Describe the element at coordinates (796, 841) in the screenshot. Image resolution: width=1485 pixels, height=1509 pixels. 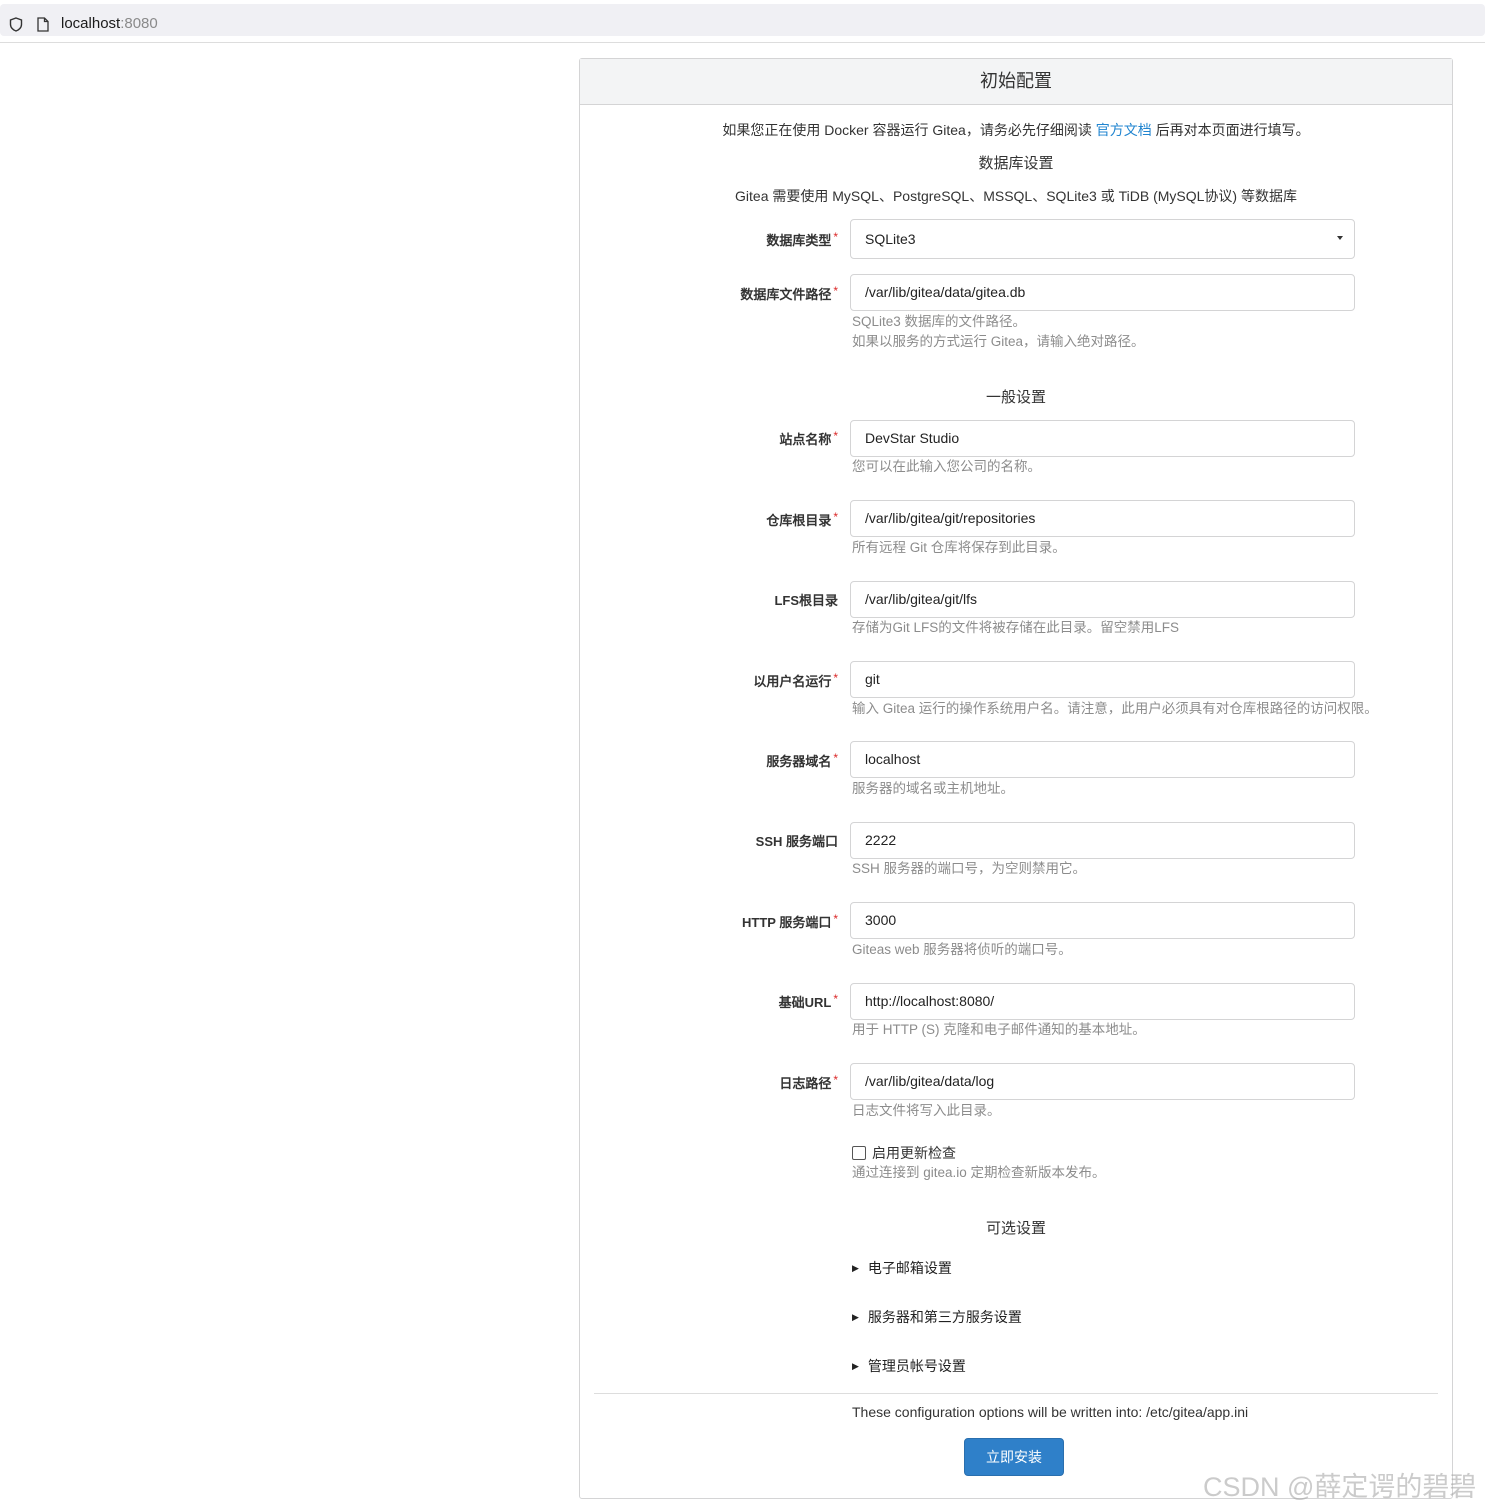
I see `ssh-port-label: SSH 服务端口` at that location.